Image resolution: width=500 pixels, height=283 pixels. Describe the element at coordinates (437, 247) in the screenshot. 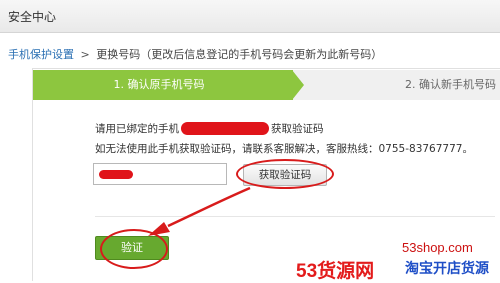

I see `watermark-site-url: 53shop.com` at that location.